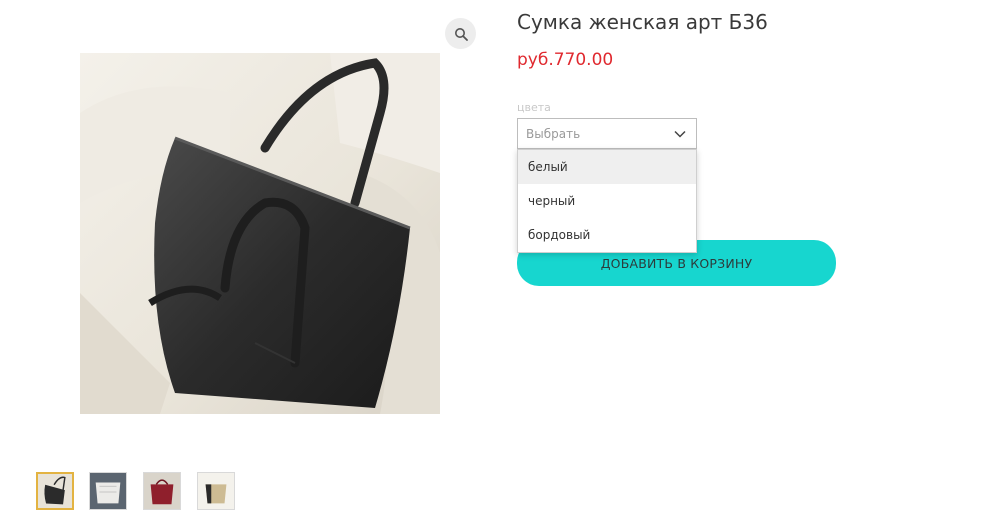 Image resolution: width=988 pixels, height=532 pixels. I want to click on product-price: руб.770.00, so click(565, 60).